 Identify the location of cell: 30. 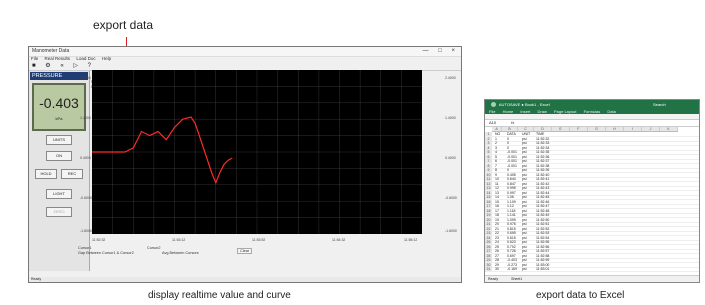
(497, 269).